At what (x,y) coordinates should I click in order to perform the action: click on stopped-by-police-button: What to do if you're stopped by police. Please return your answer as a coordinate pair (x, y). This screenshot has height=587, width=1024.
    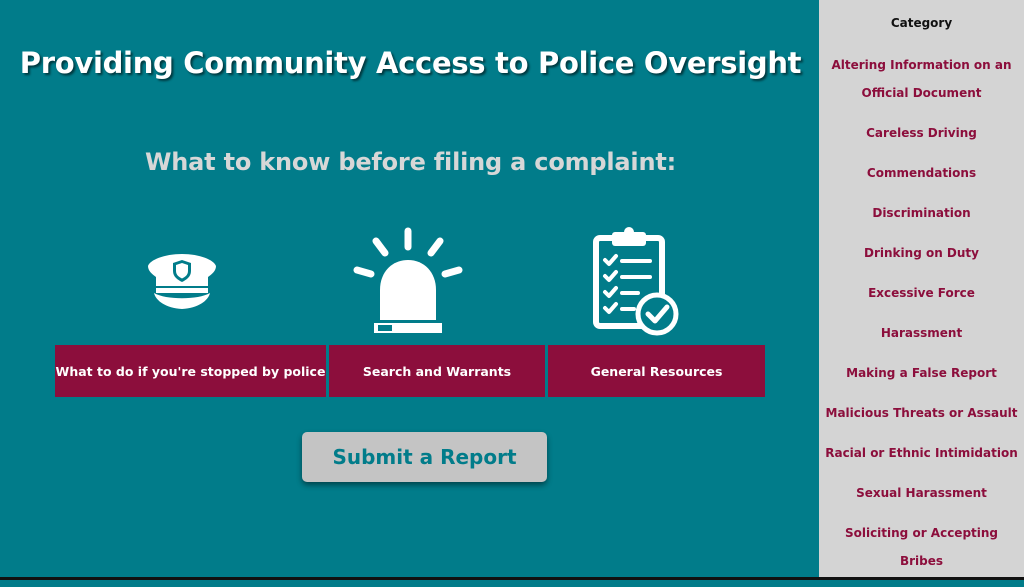
    Looking at the image, I should click on (190, 371).